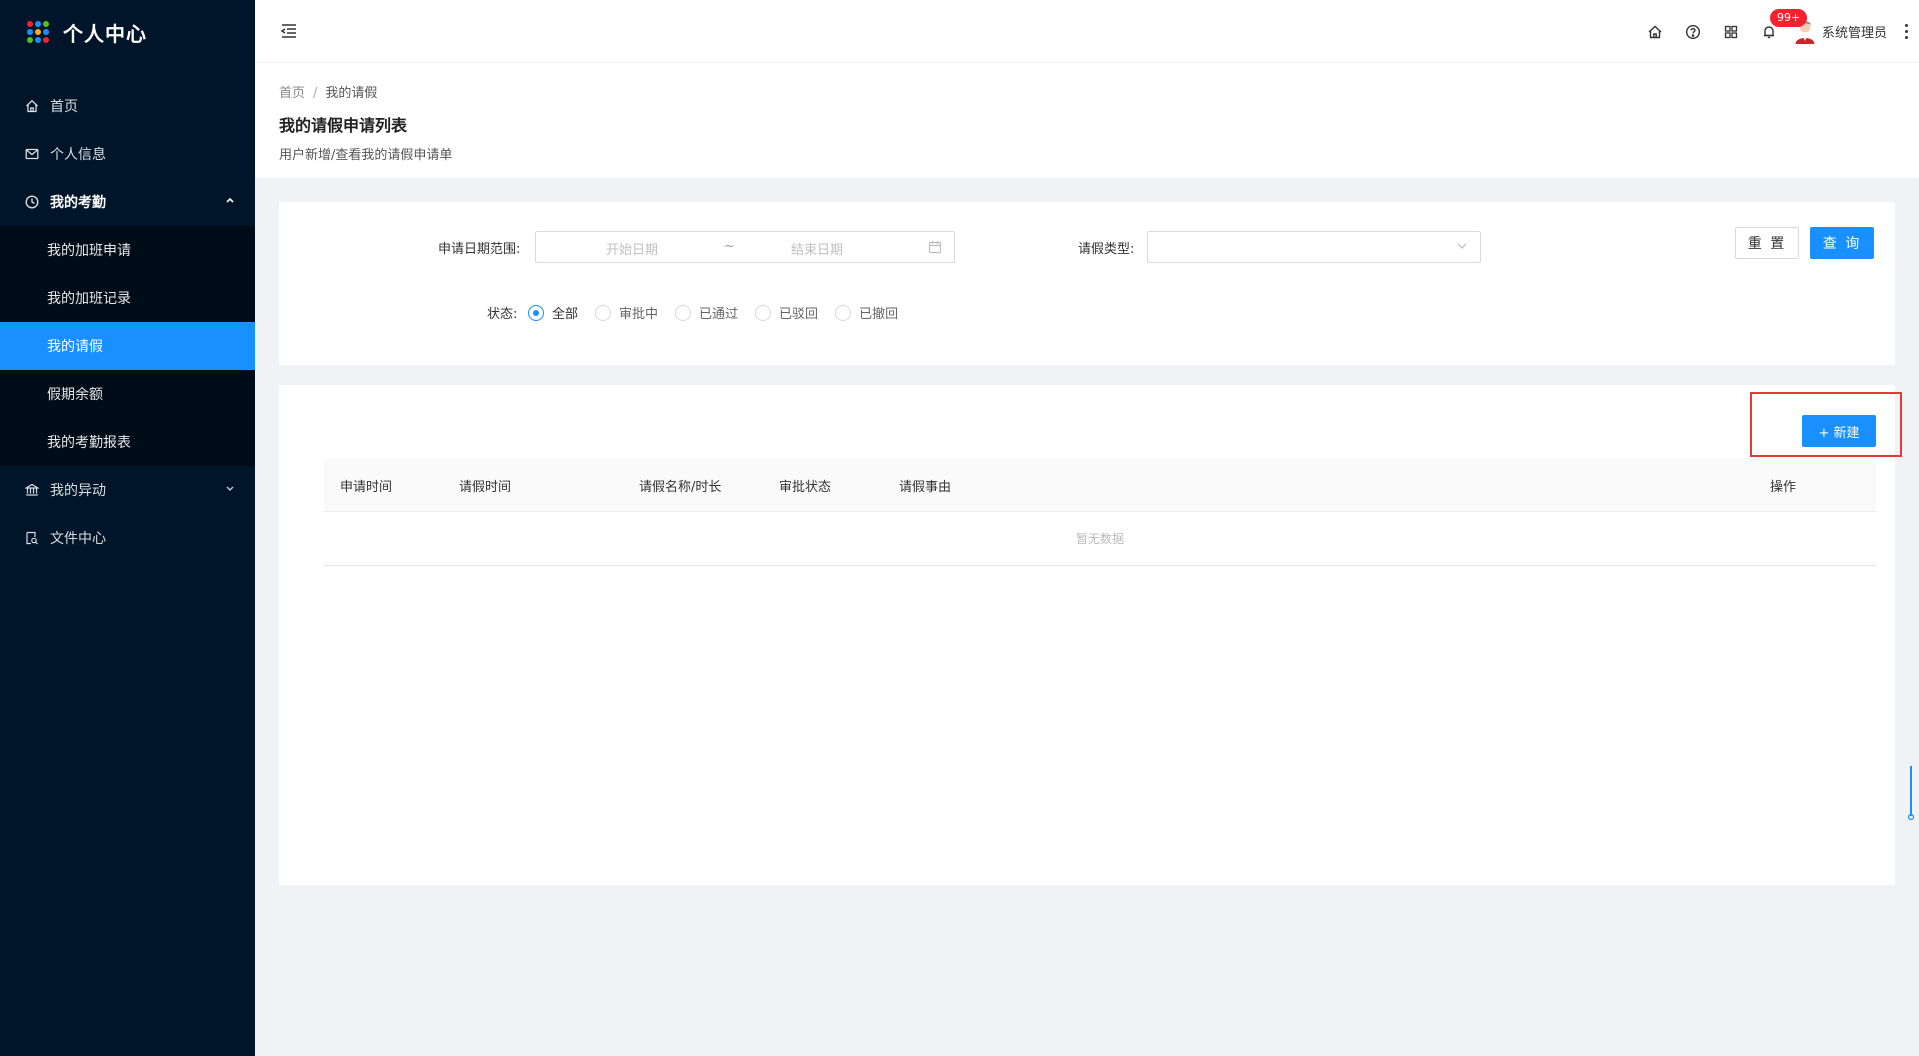  I want to click on sidebar-item-leave-balance: 假期余额, so click(127, 394).